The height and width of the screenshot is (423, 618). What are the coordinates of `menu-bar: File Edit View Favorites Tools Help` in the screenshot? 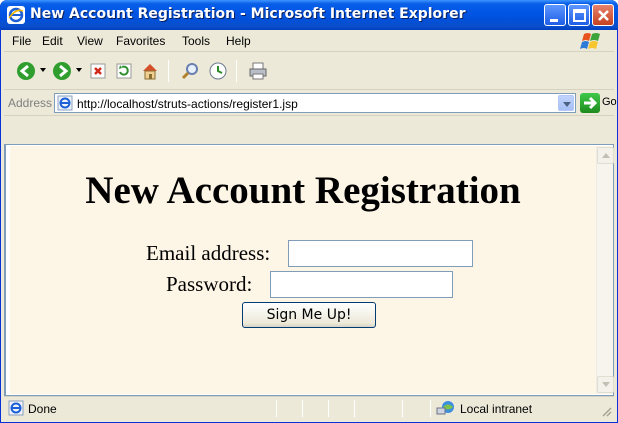 It's located at (309, 41).